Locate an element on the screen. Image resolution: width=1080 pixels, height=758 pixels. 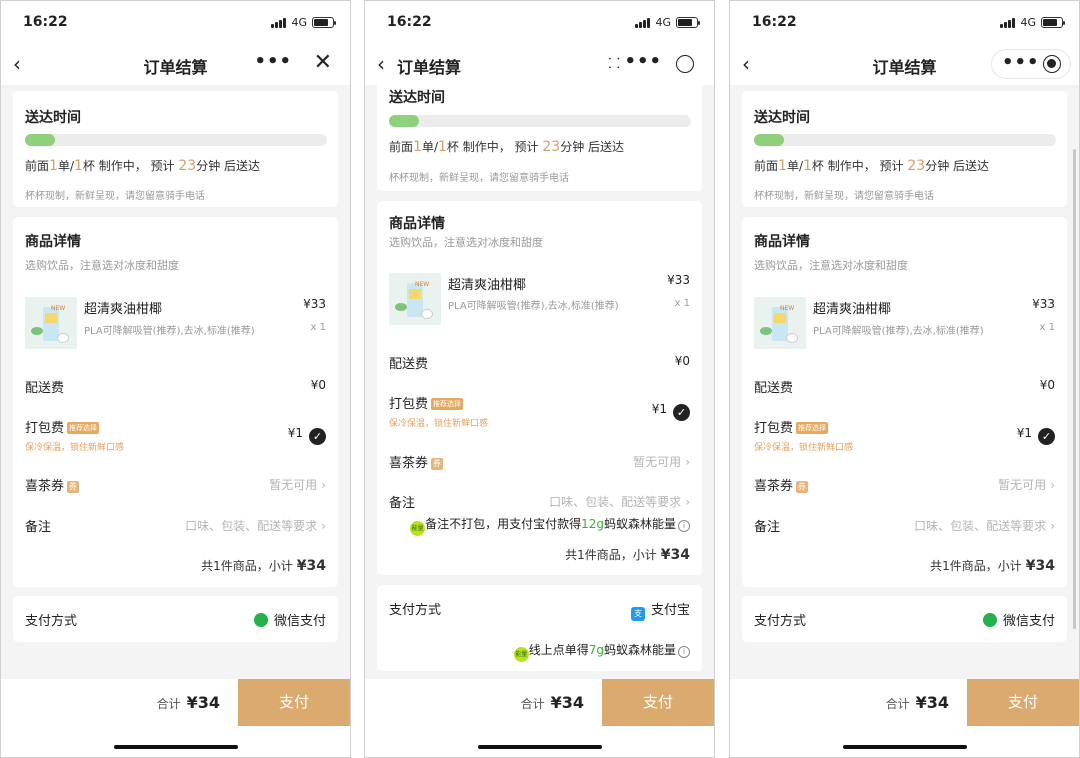
coupon-icon: 券 is located at coordinates (802, 487).